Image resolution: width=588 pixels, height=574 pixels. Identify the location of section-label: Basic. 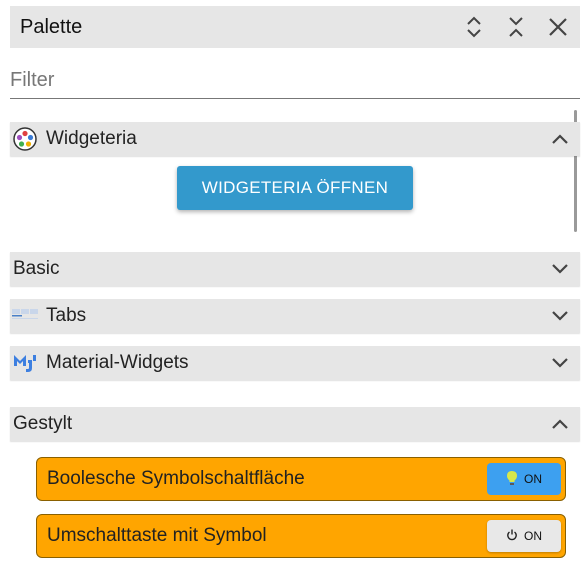
(36, 268).